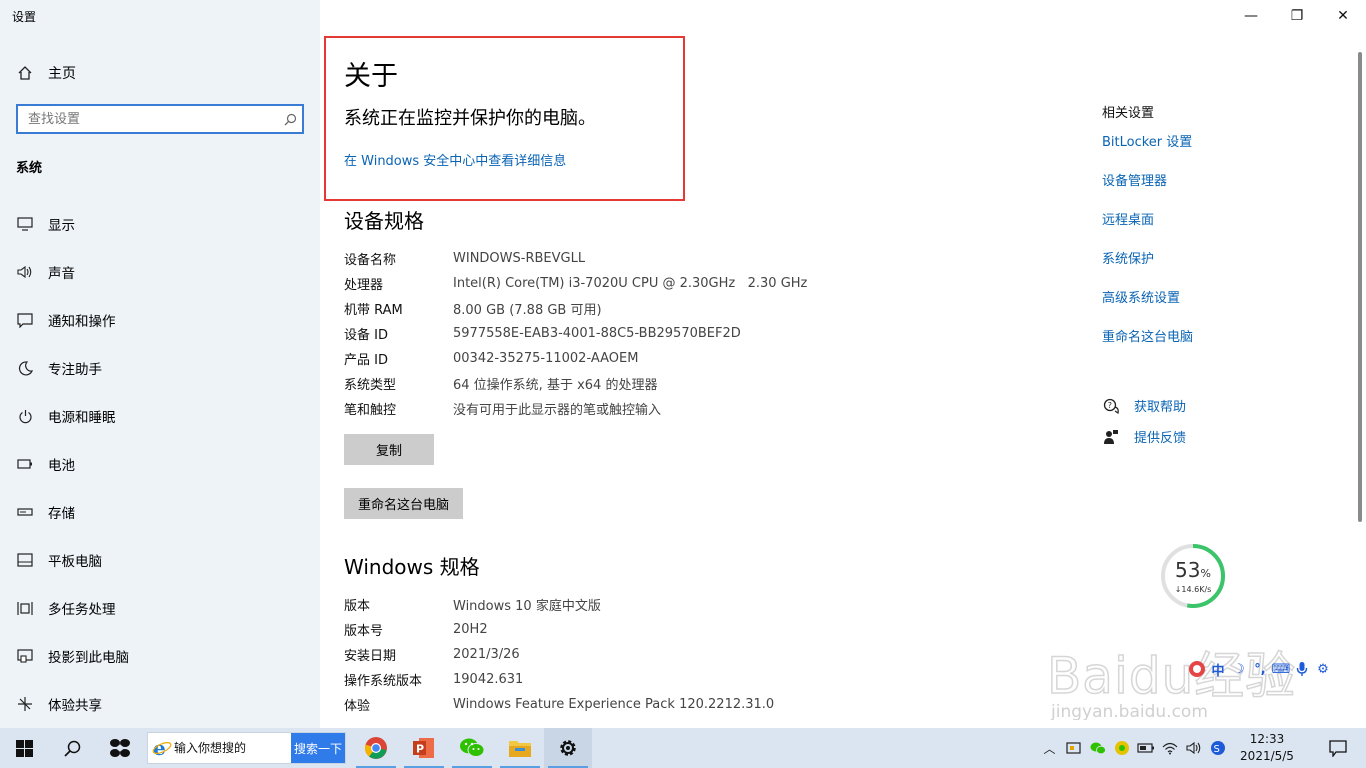  What do you see at coordinates (75, 706) in the screenshot?
I see `sidebar-item-label: 体验共享` at bounding box center [75, 706].